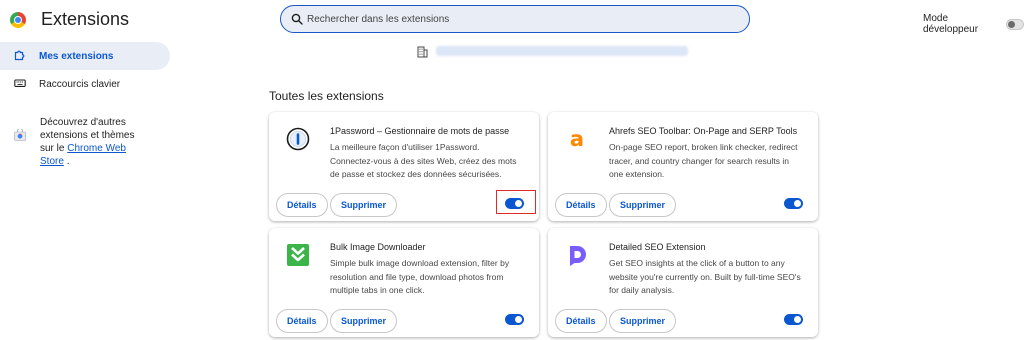 The width and height of the screenshot is (1024, 340). What do you see at coordinates (297, 19) in the screenshot?
I see `search-icon` at bounding box center [297, 19].